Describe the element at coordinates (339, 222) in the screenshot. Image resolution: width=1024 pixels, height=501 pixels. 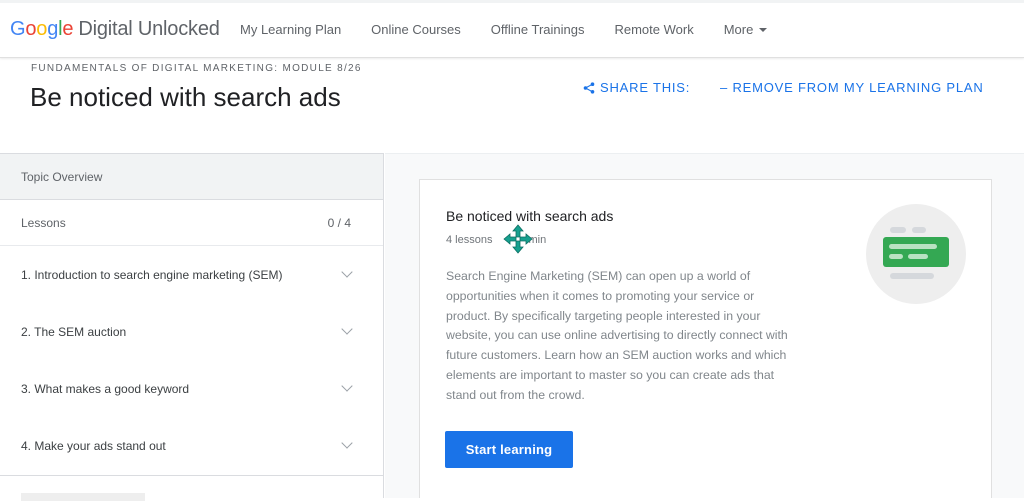
I see `lessons-progress: 0 / 4` at that location.